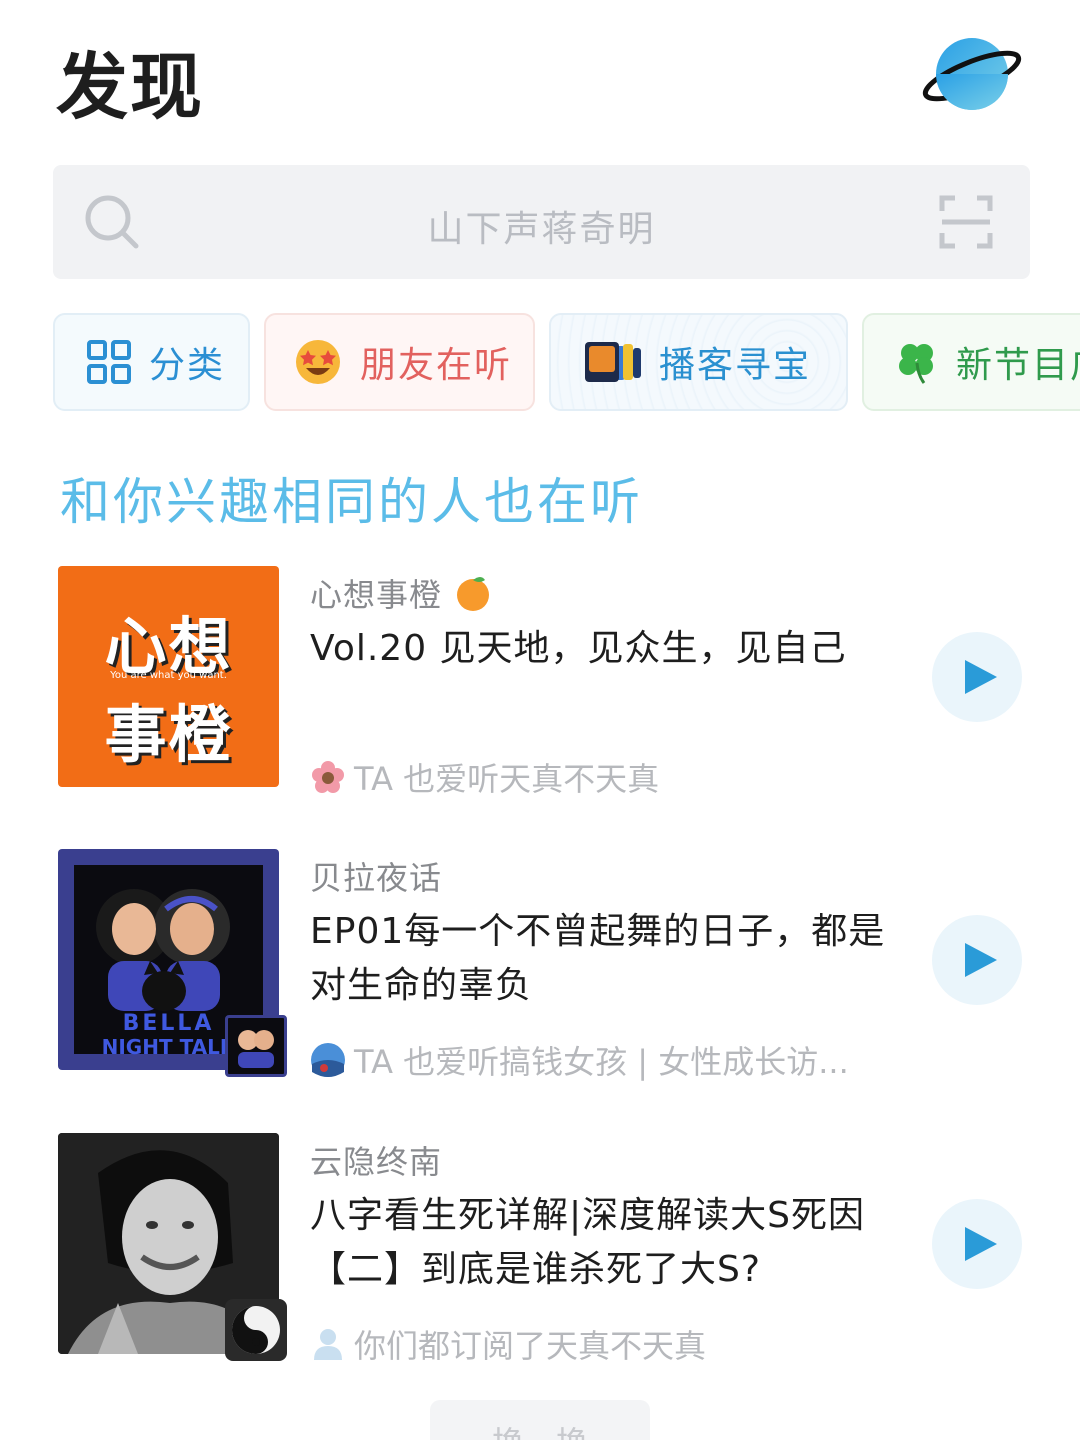 This screenshot has width=1080, height=1440. I want to click on podcast-name: 心想事橙, so click(401, 593).